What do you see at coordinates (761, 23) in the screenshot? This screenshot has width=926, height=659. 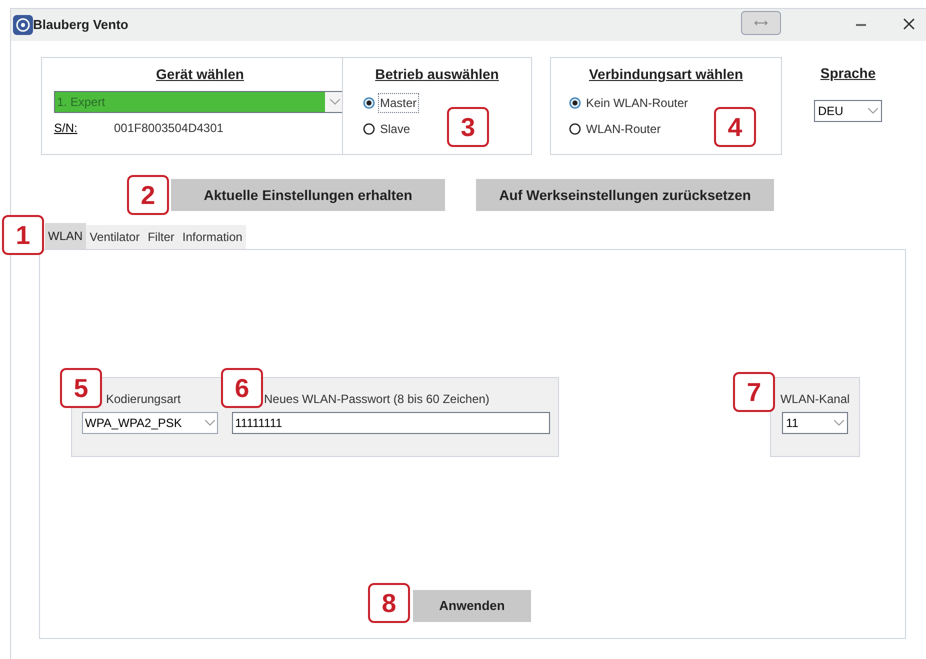 I see `arrows-icon` at bounding box center [761, 23].